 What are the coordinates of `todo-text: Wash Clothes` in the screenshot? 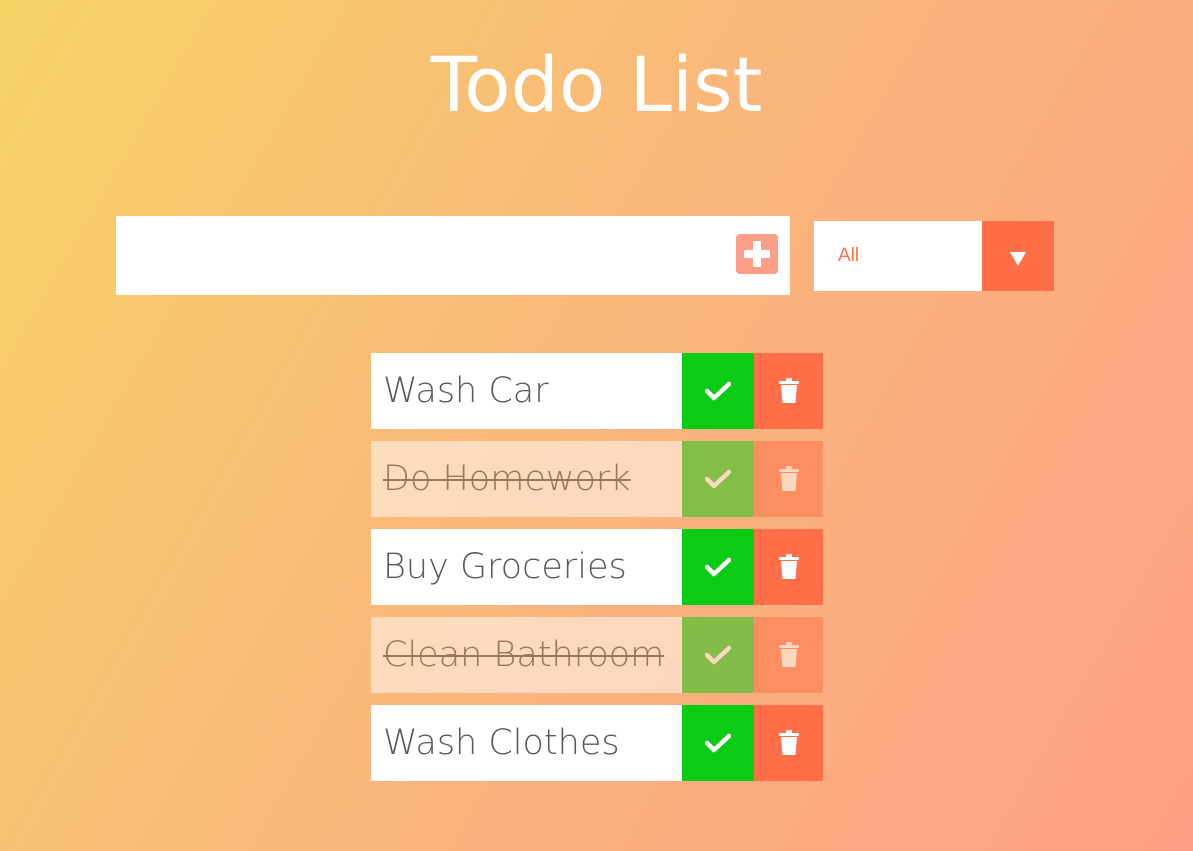 It's located at (501, 743).